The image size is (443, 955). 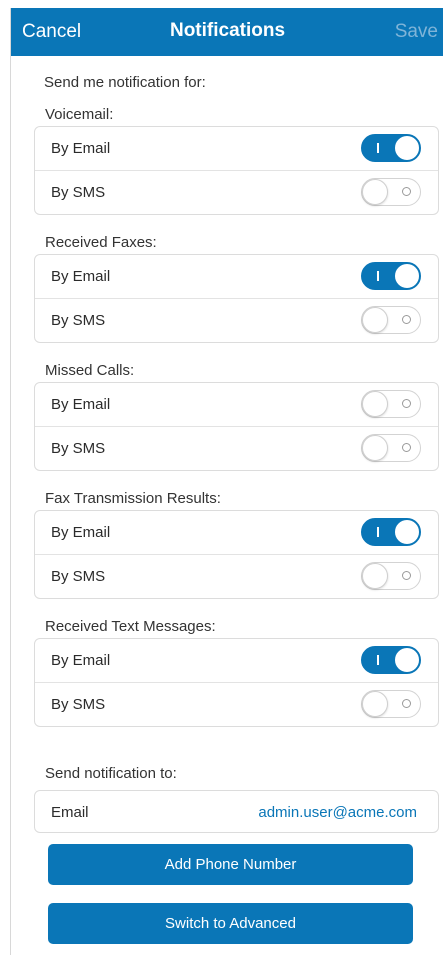 What do you see at coordinates (133, 498) in the screenshot?
I see `section-label-fax-transmission-results: Fax Transmission Results:` at bounding box center [133, 498].